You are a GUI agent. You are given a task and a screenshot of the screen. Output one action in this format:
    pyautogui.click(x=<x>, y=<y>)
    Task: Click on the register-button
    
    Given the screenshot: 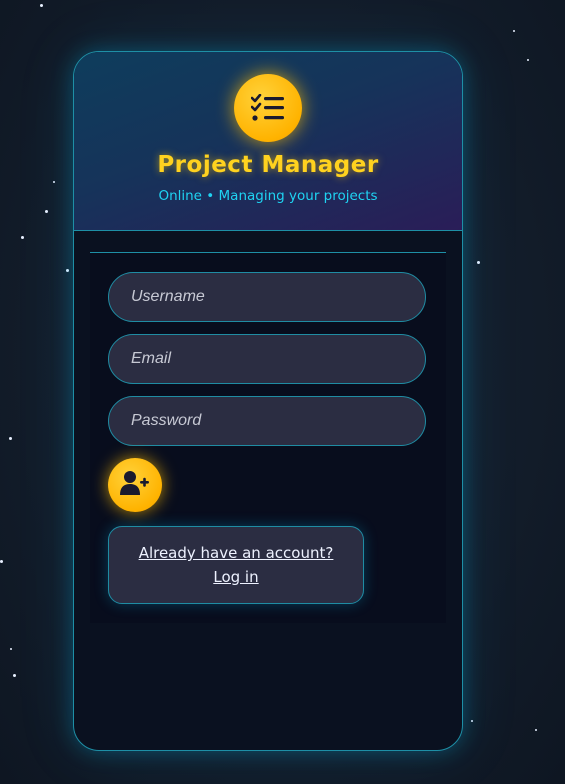 What is the action you would take?
    pyautogui.click(x=135, y=485)
    